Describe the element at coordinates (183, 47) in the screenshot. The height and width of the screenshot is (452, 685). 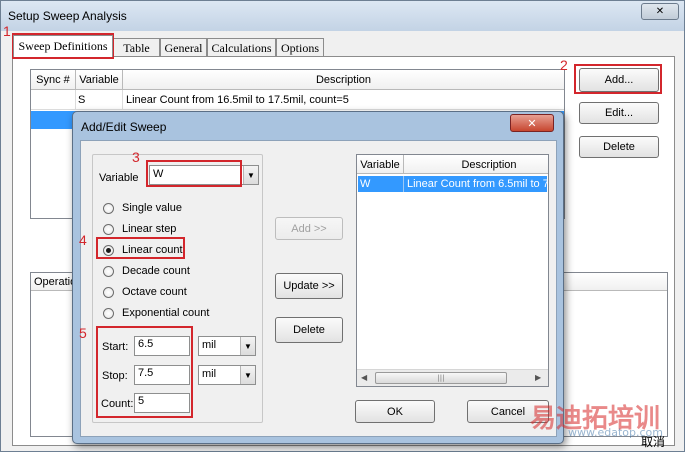
I see `tab-general: General` at that location.